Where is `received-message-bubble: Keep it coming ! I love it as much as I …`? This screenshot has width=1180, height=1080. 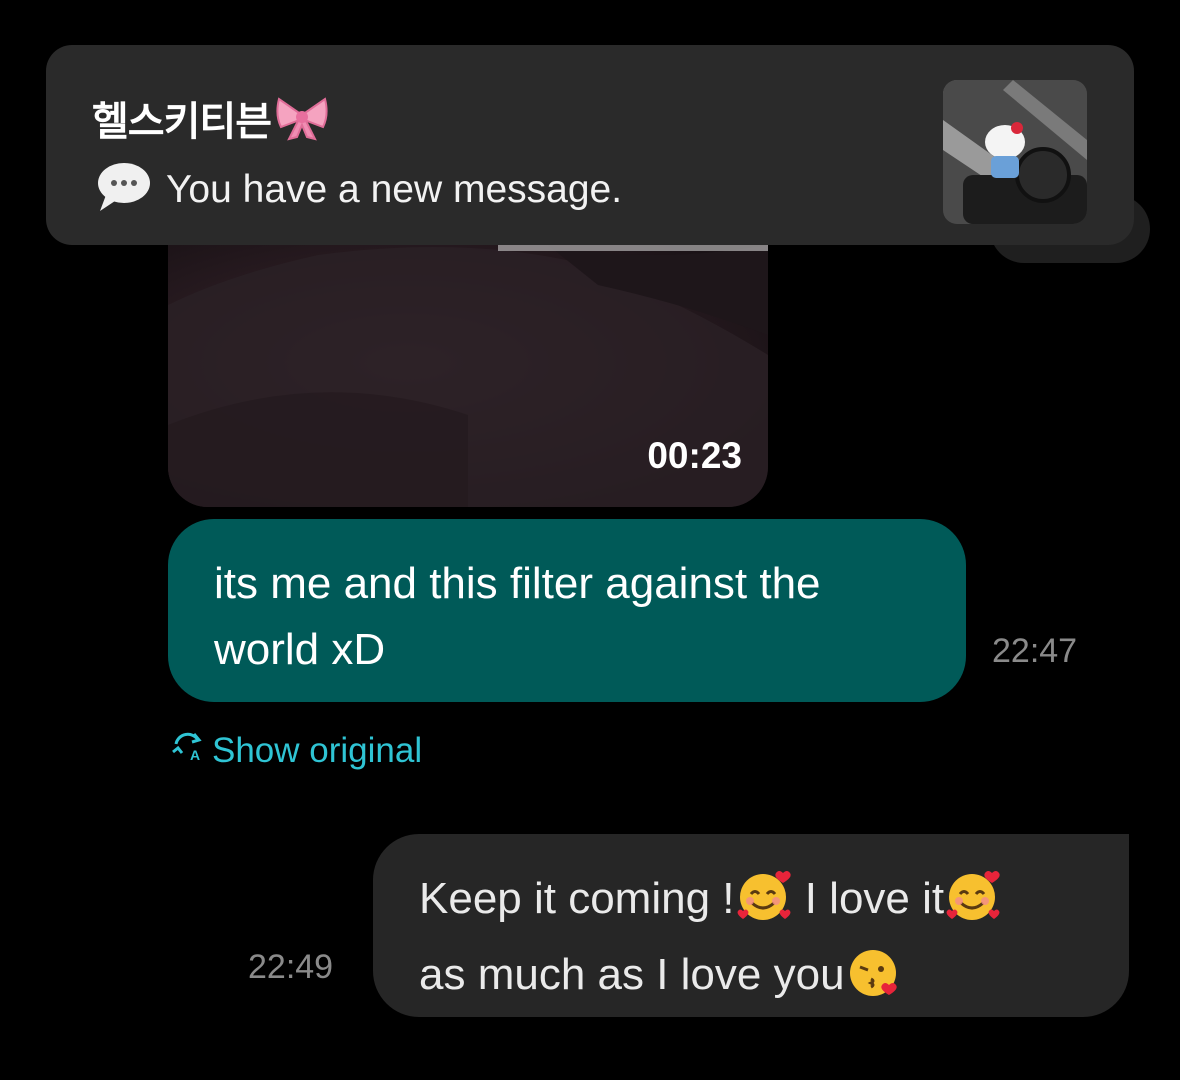 received-message-bubble: Keep it coming ! I love it as much as I … is located at coordinates (751, 925).